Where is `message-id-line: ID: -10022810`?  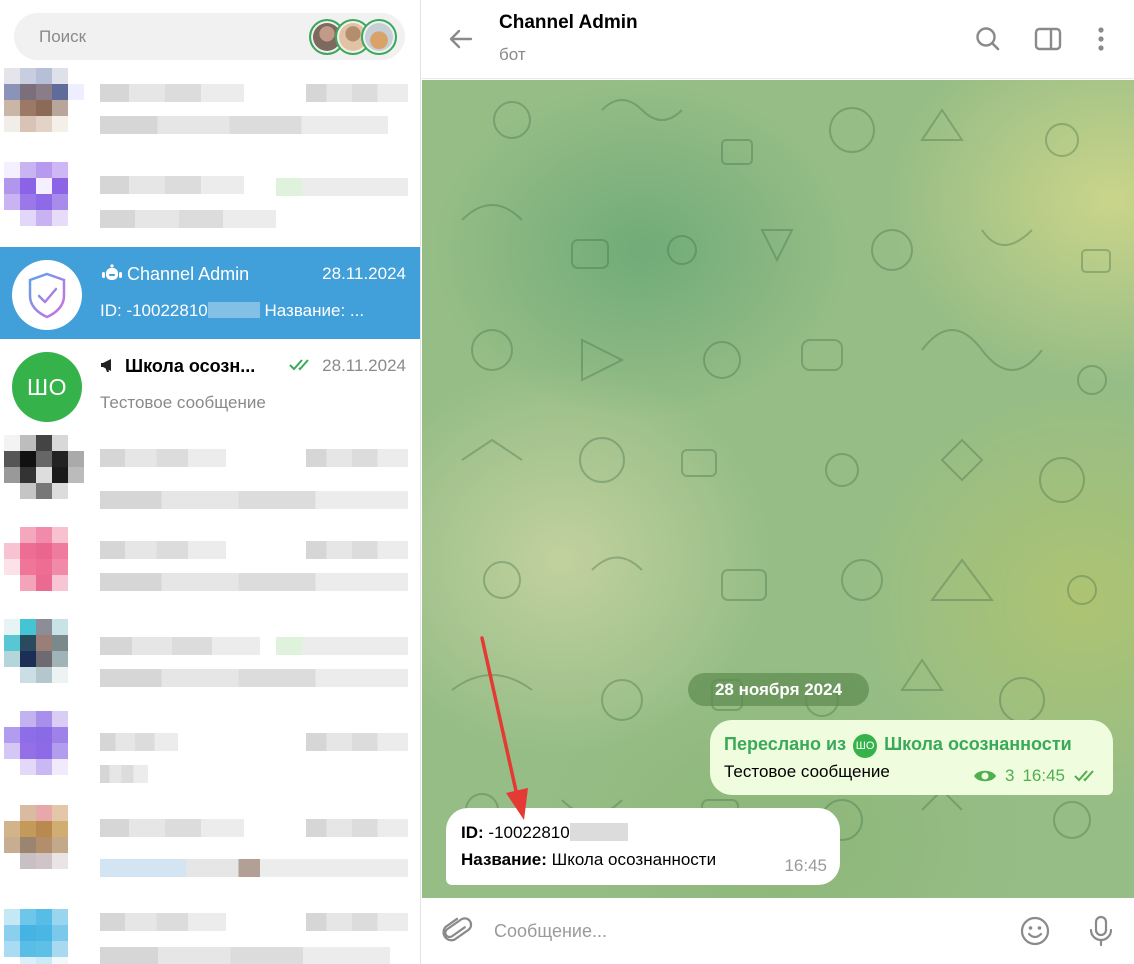 message-id-line: ID: -10022810 is located at coordinates (544, 833).